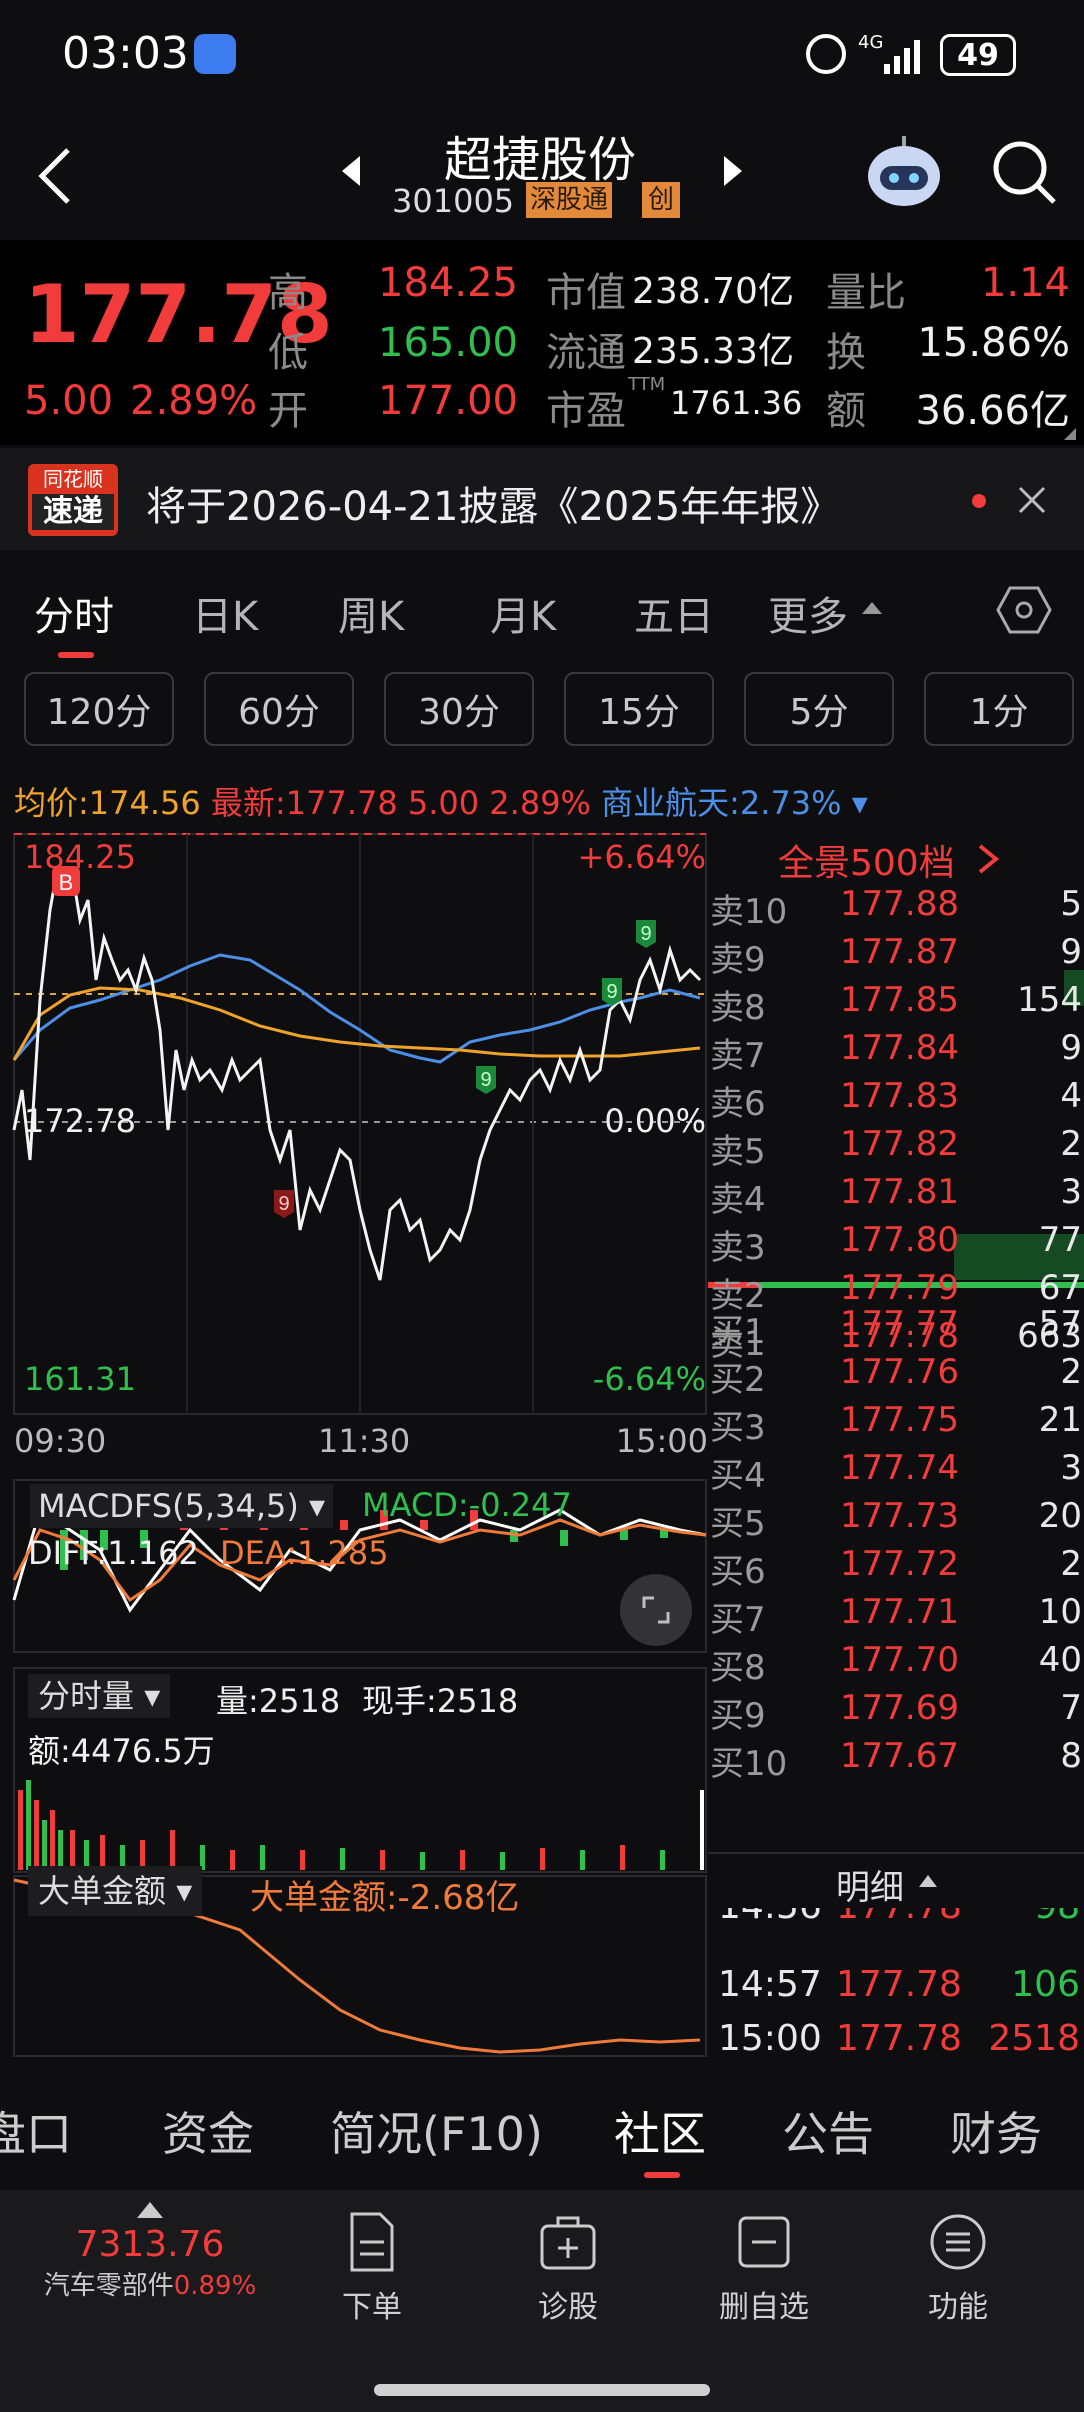 The height and width of the screenshot is (2412, 1084). Describe the element at coordinates (896, 1853) in the screenshot. I see `detail-divider` at that location.